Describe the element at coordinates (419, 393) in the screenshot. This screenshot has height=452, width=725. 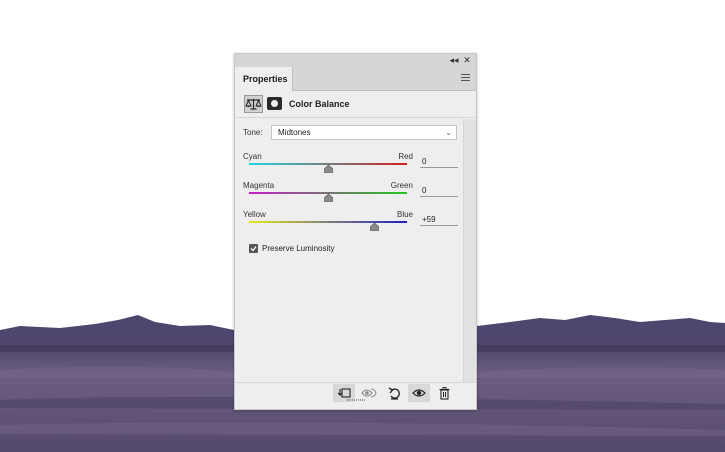
I see `visibility-eye-icon` at that location.